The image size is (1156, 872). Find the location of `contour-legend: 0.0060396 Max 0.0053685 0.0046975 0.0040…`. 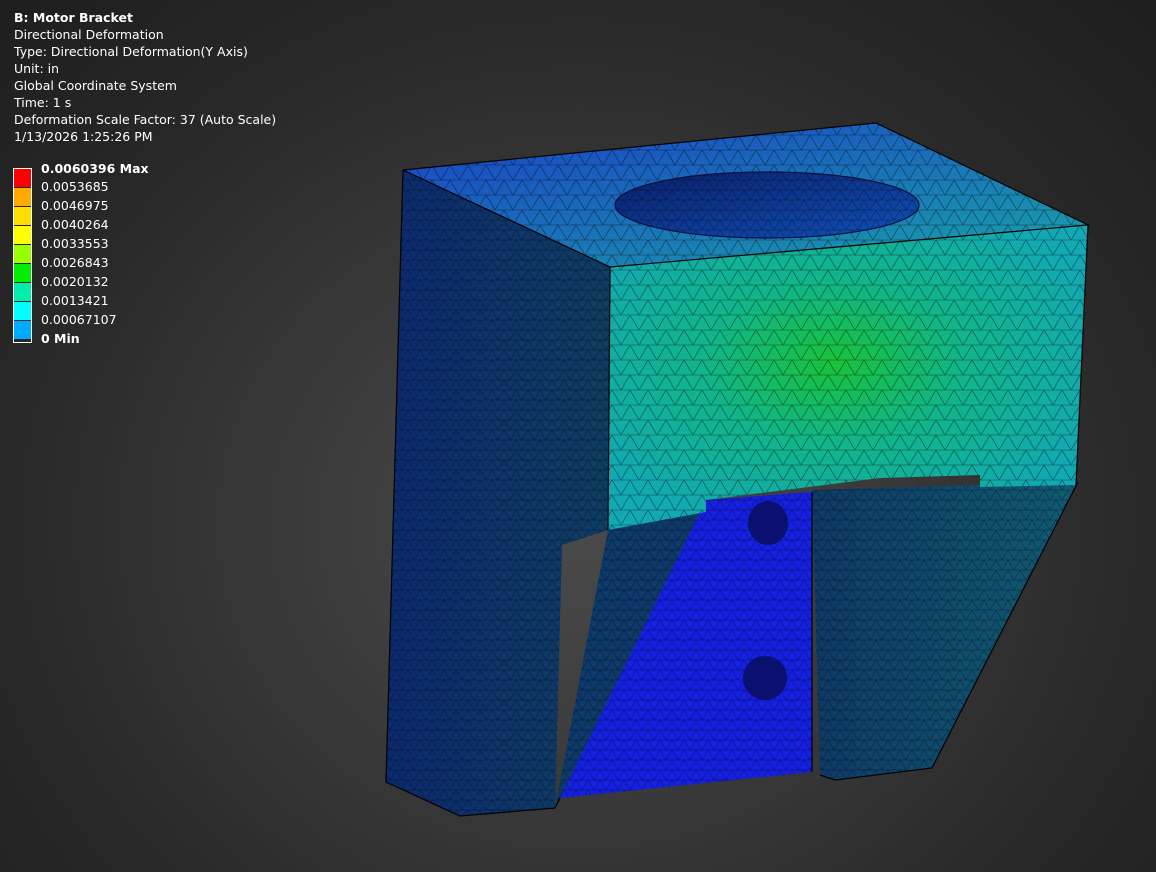

contour-legend: 0.0060396 Max 0.0053685 0.0046975 0.0040… is located at coordinates (113, 257).